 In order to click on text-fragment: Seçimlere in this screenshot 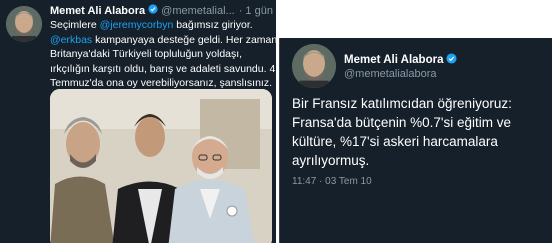, I will do `click(75, 25)`.